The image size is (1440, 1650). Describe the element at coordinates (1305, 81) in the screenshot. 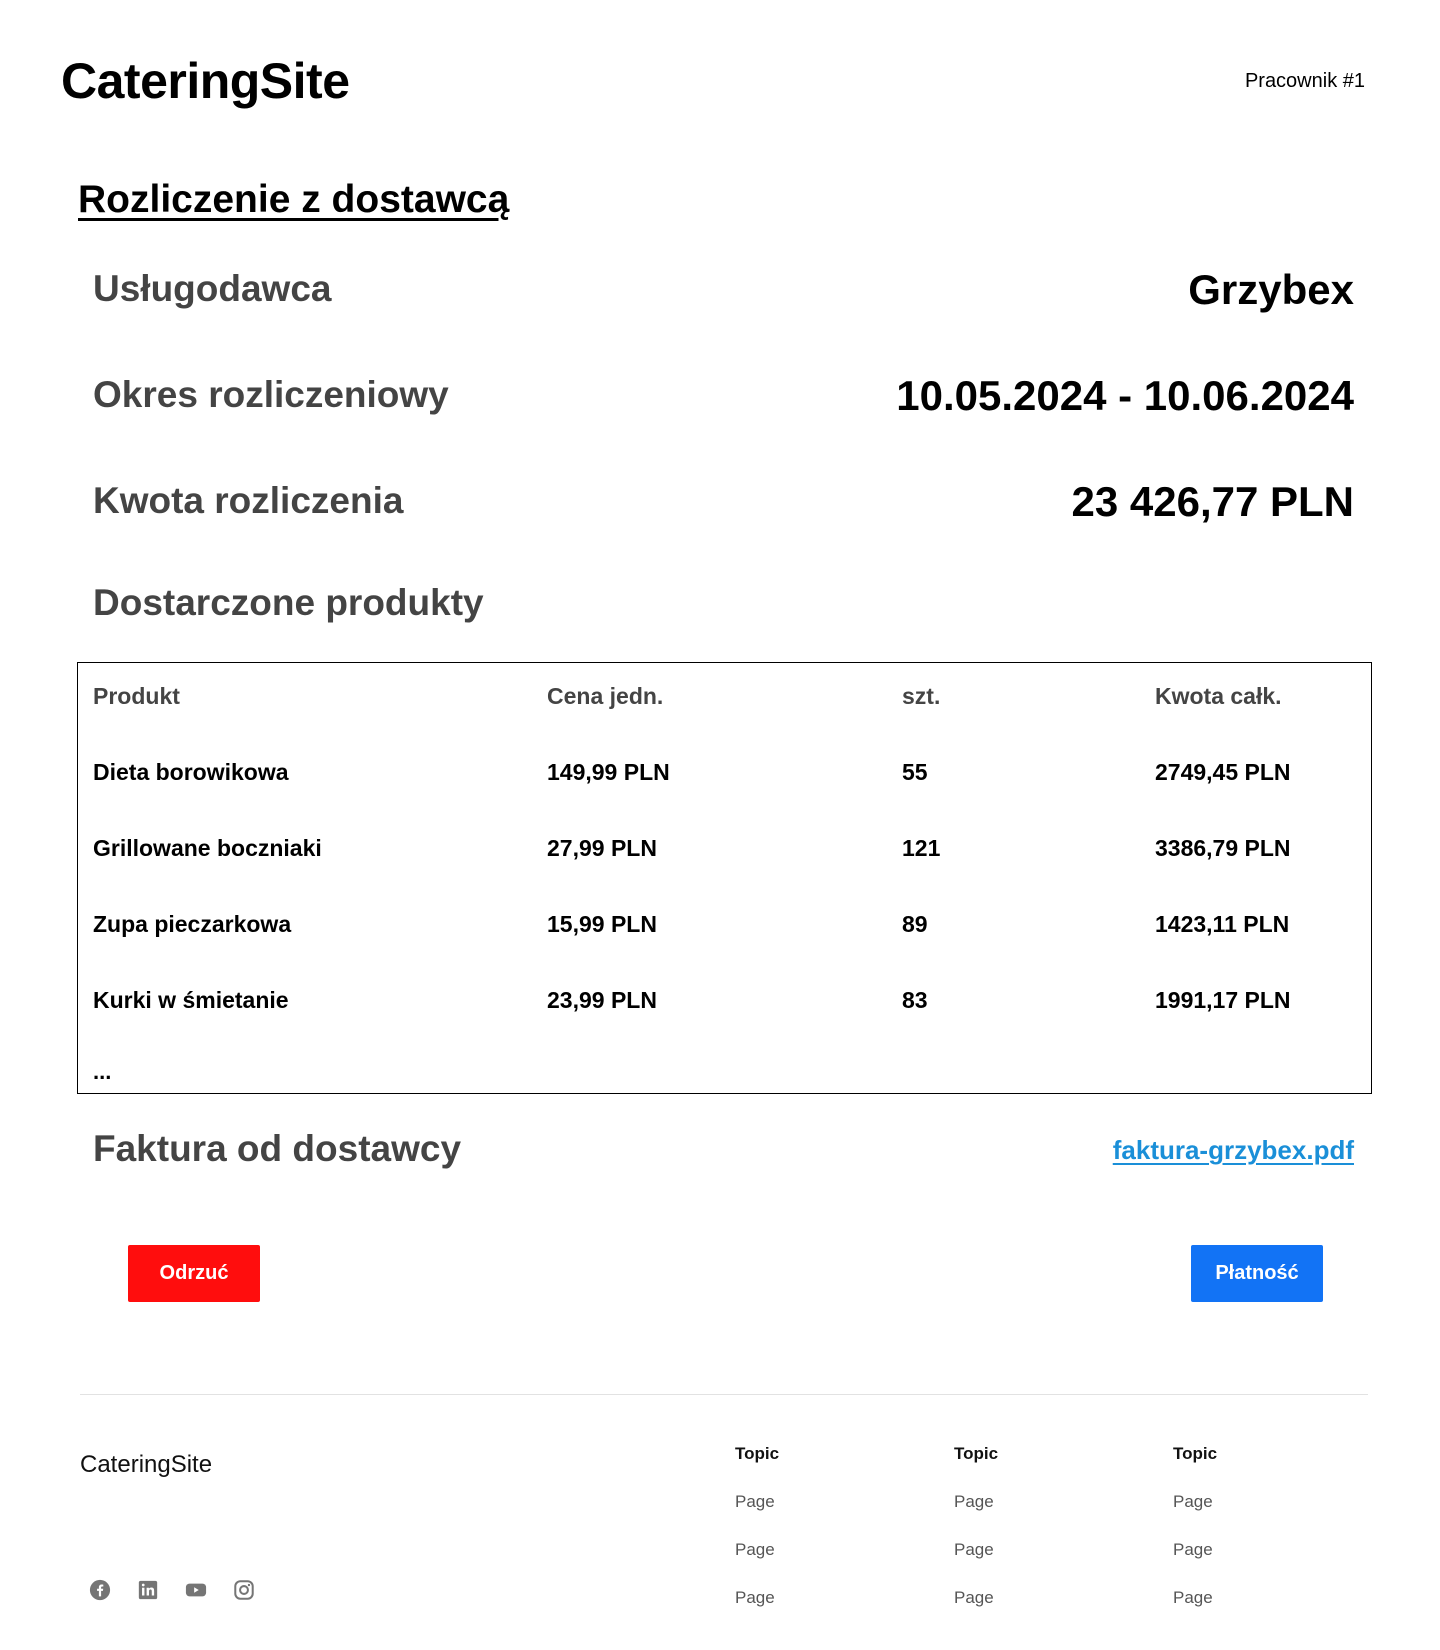

I see `user-name: Pracownik #1` at that location.